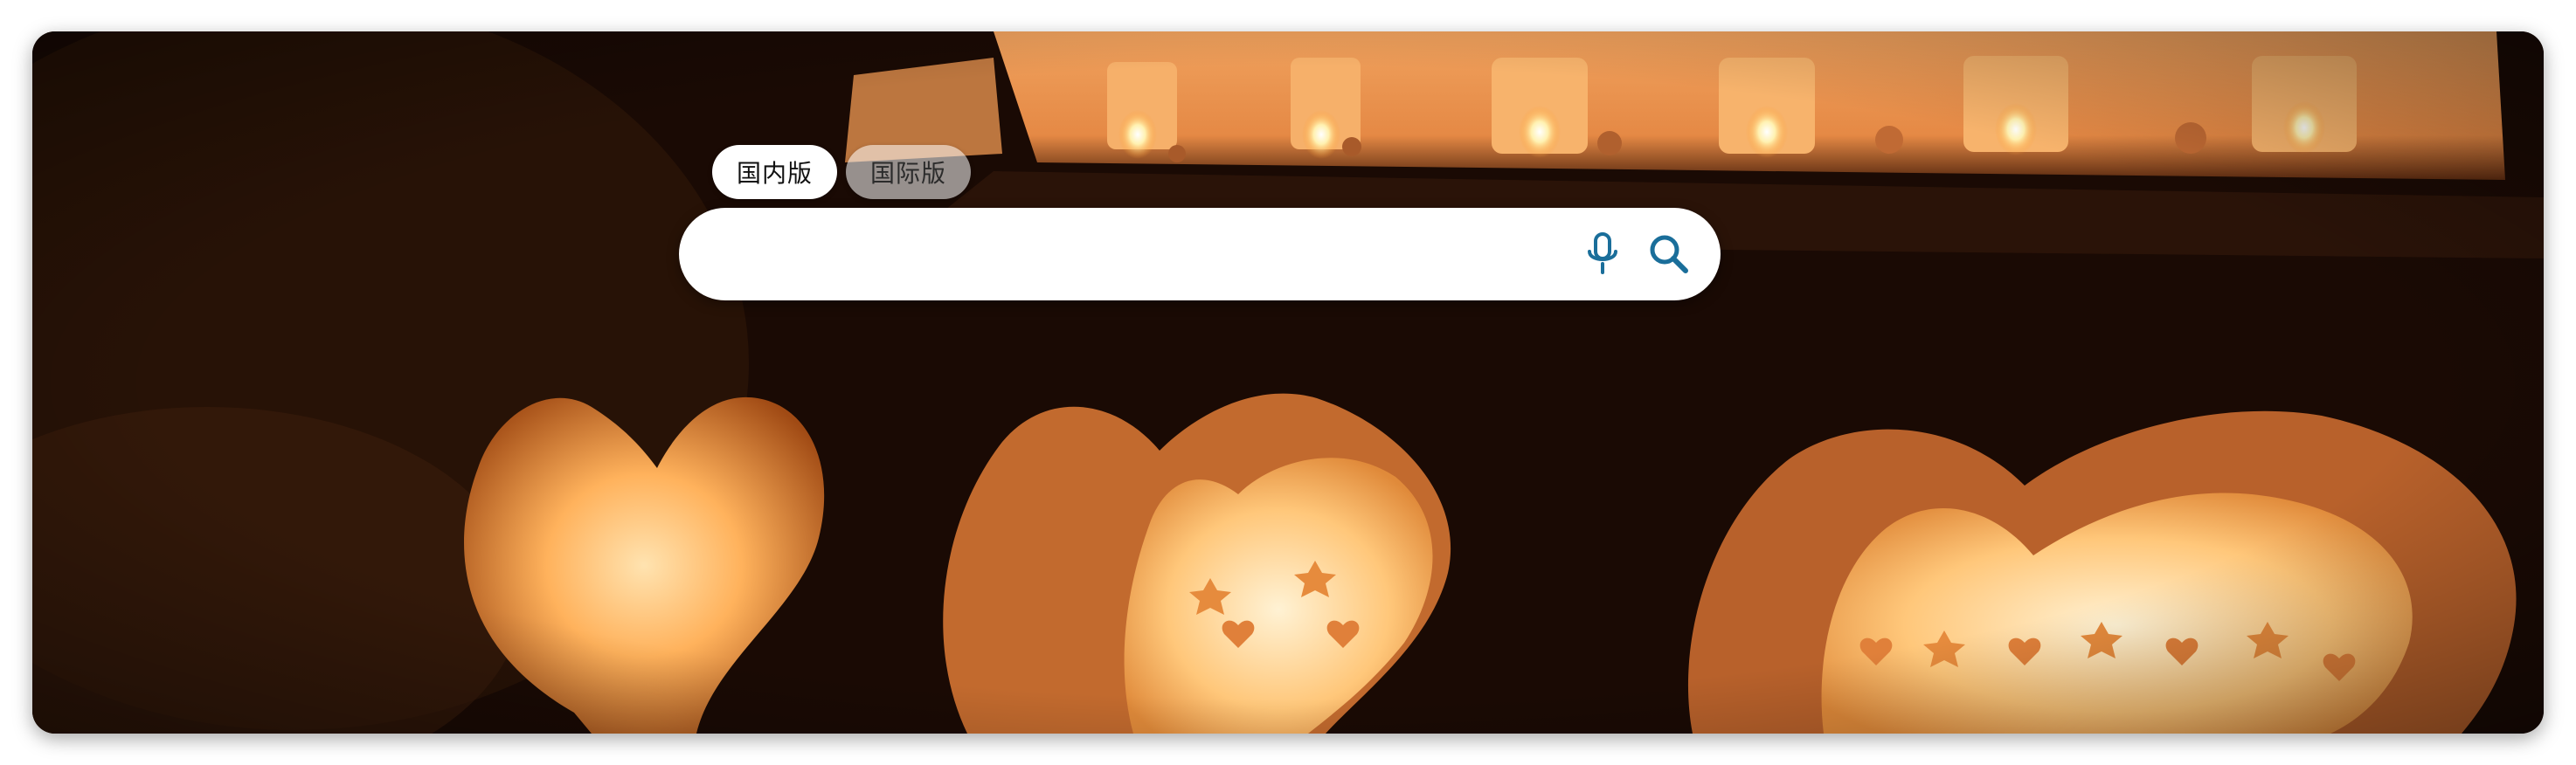 The image size is (2576, 765). Describe the element at coordinates (909, 172) in the screenshot. I see `tab-international: 国际版` at that location.